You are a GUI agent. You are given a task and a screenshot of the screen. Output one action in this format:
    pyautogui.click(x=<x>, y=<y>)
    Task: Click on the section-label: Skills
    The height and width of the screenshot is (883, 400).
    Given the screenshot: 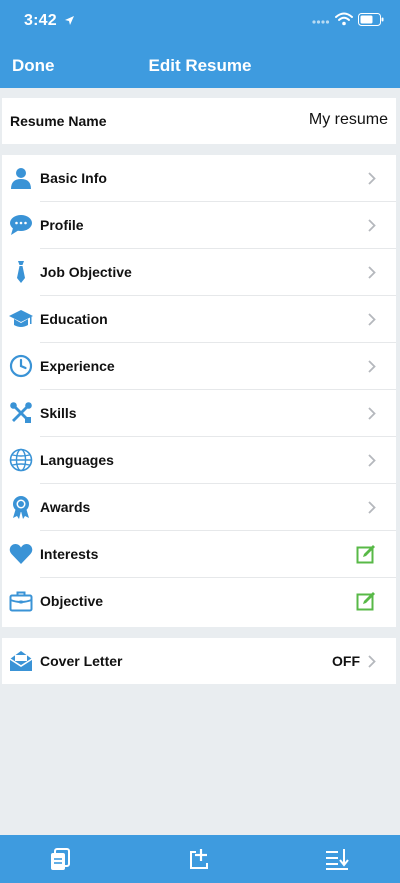 What is the action you would take?
    pyautogui.click(x=58, y=413)
    